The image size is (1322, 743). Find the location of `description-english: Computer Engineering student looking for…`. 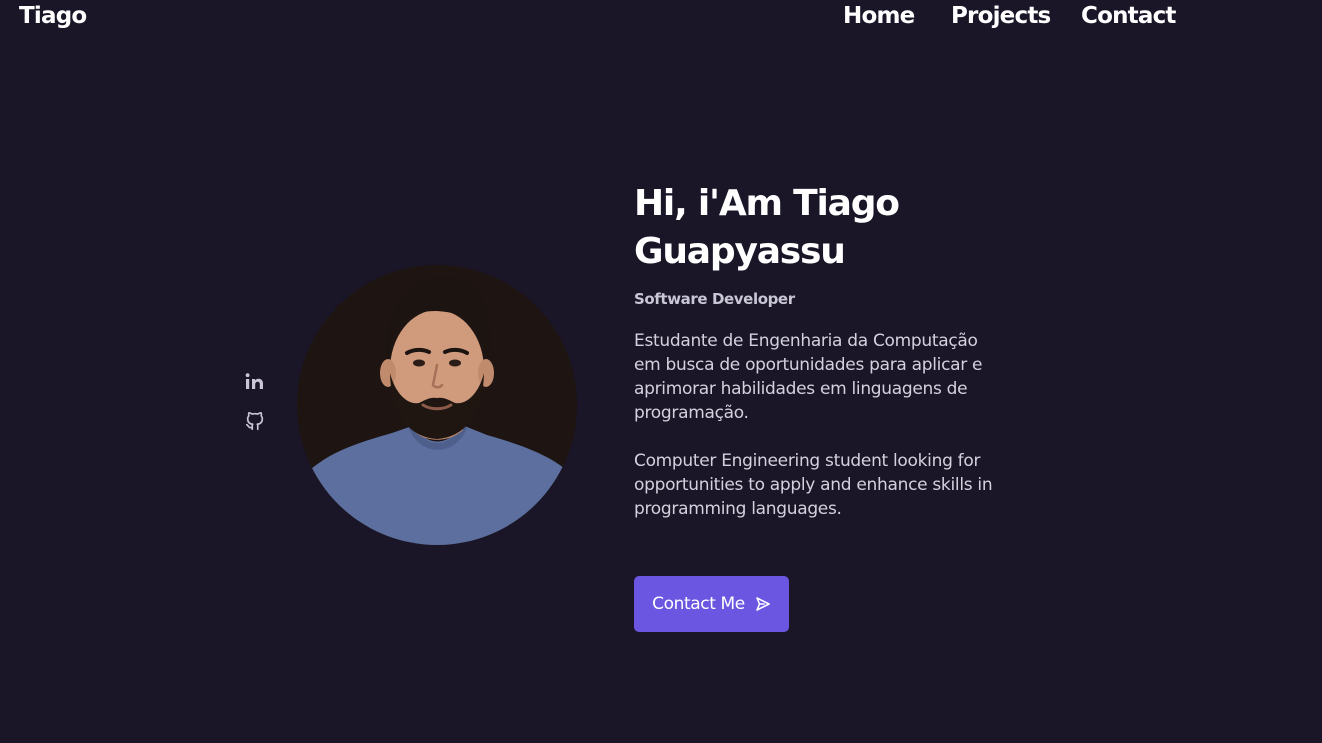

description-english: Computer Engineering student looking for… is located at coordinates (813, 485).